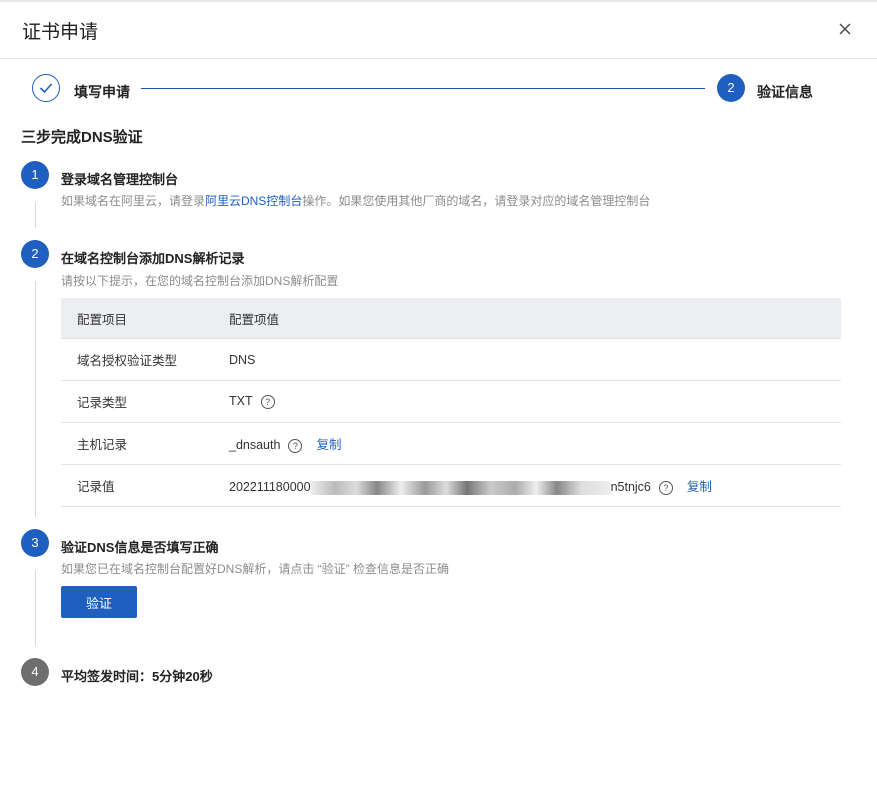  What do you see at coordinates (460, 487) in the screenshot?
I see `redacted-area` at bounding box center [460, 487].